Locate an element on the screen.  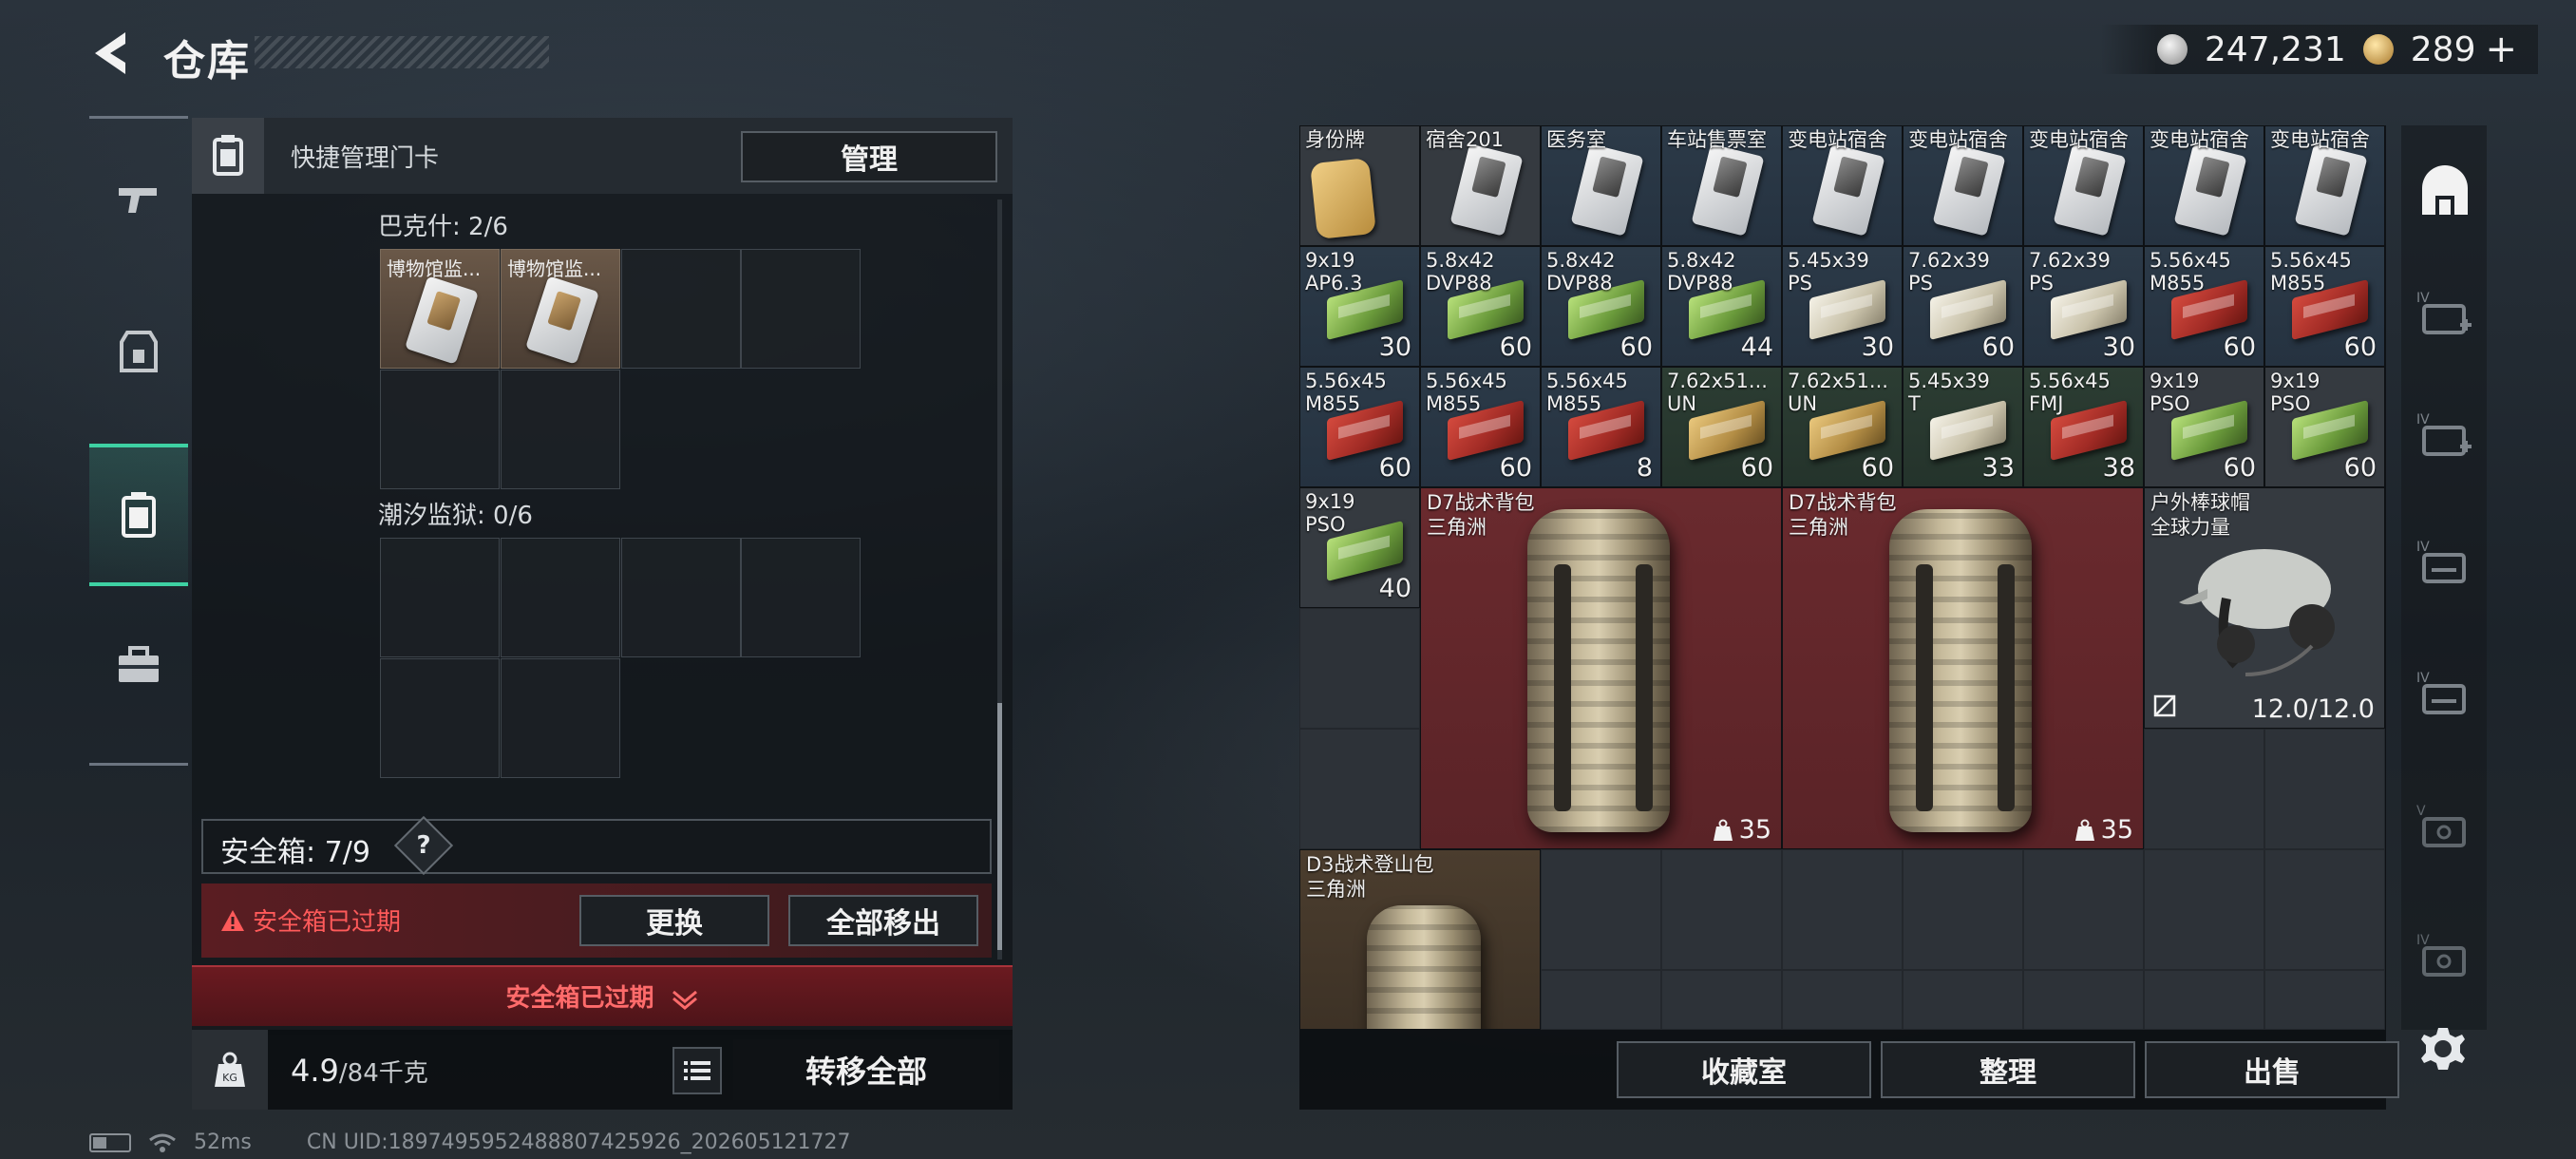
storage-main-tab is located at coordinates (2445, 192).